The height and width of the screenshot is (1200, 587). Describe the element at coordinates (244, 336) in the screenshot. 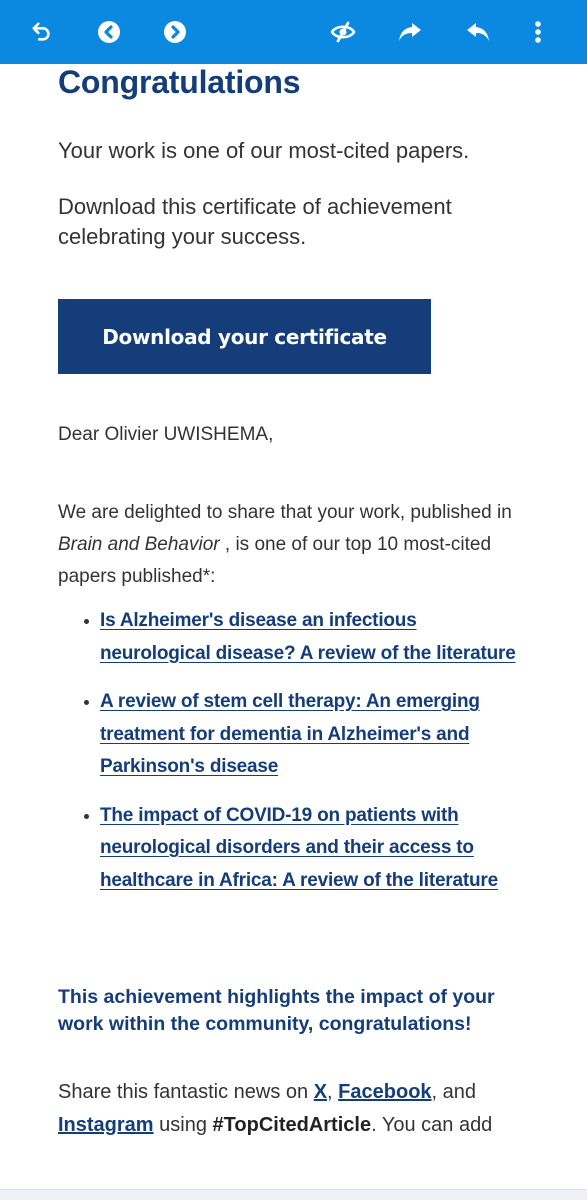

I see `download-certificate-button: Download your certificate` at that location.